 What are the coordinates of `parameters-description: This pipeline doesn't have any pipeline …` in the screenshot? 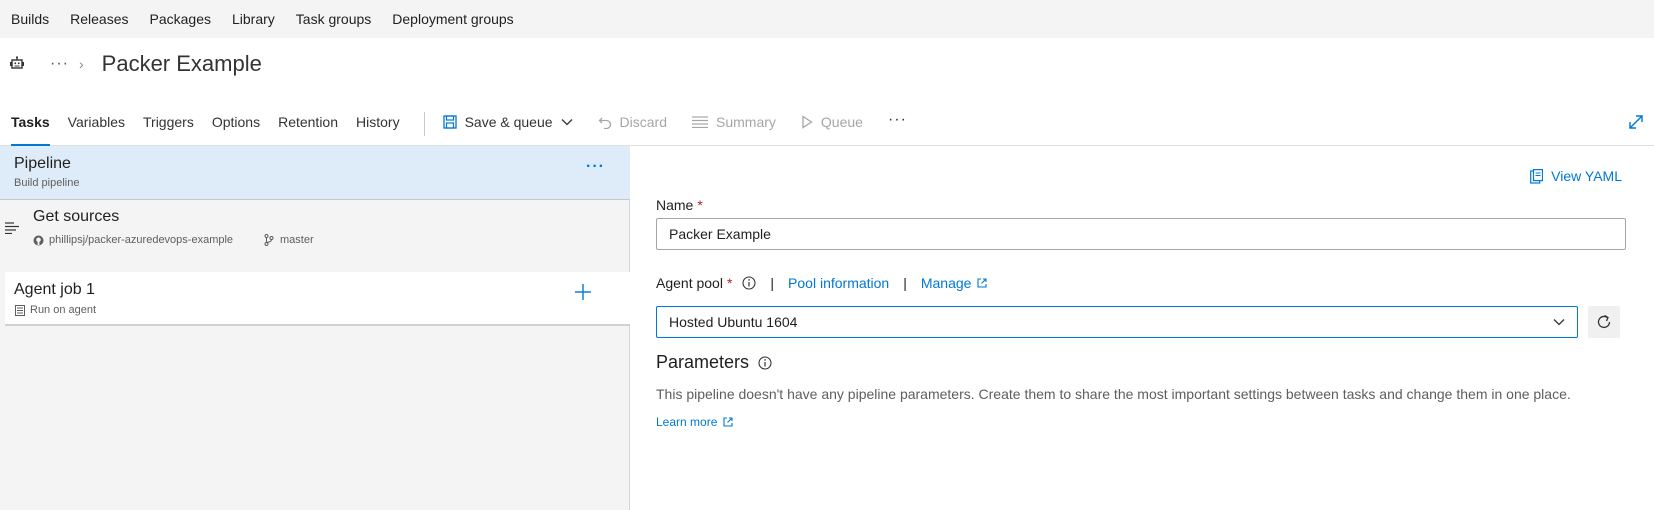 It's located at (1113, 394).